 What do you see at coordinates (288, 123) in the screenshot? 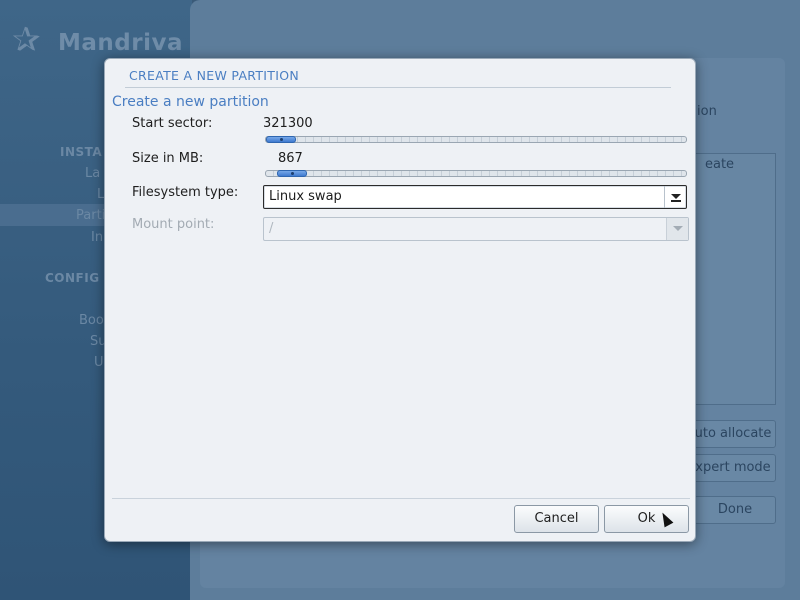
I see `start-sector-value: 321300` at bounding box center [288, 123].